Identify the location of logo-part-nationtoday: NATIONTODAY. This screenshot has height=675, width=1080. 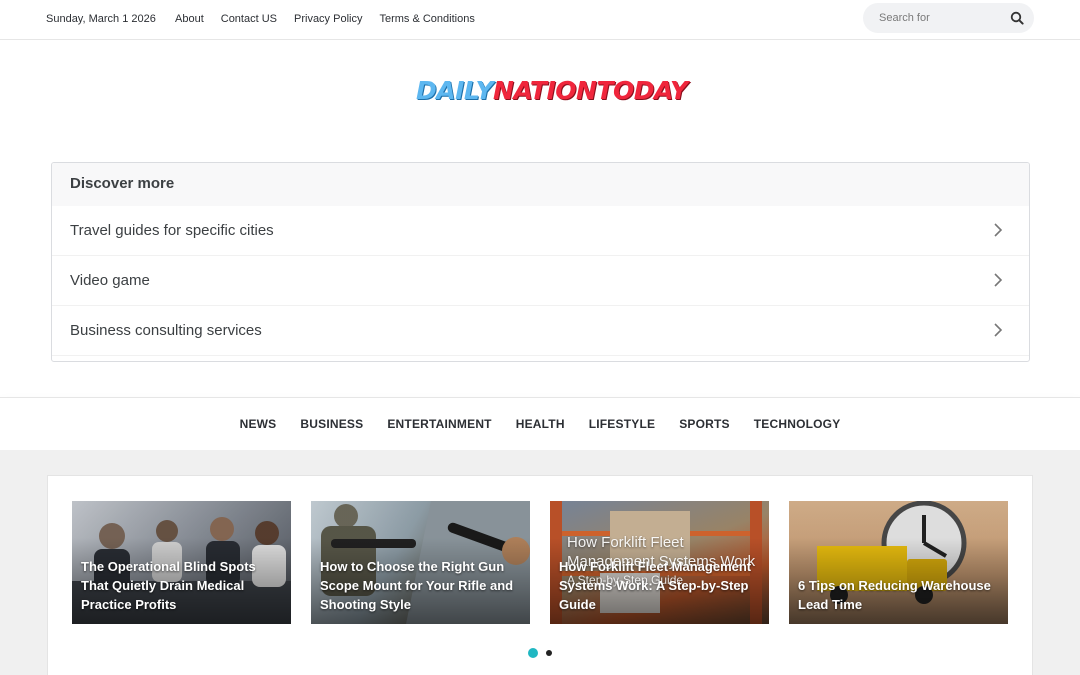
(590, 90).